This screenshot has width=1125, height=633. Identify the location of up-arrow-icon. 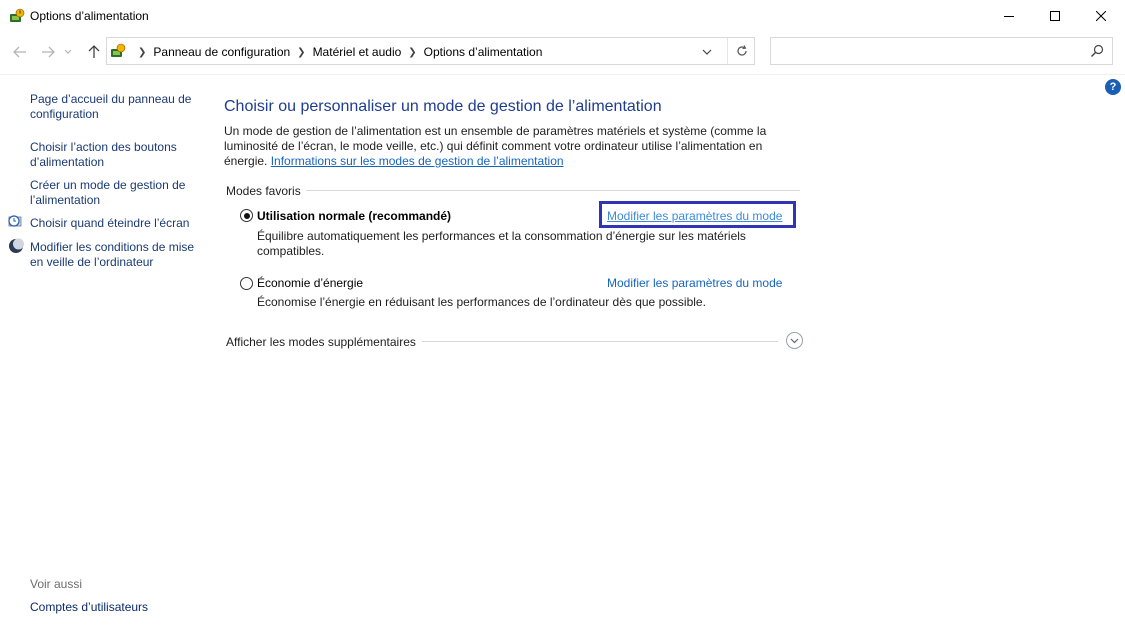
(94, 51).